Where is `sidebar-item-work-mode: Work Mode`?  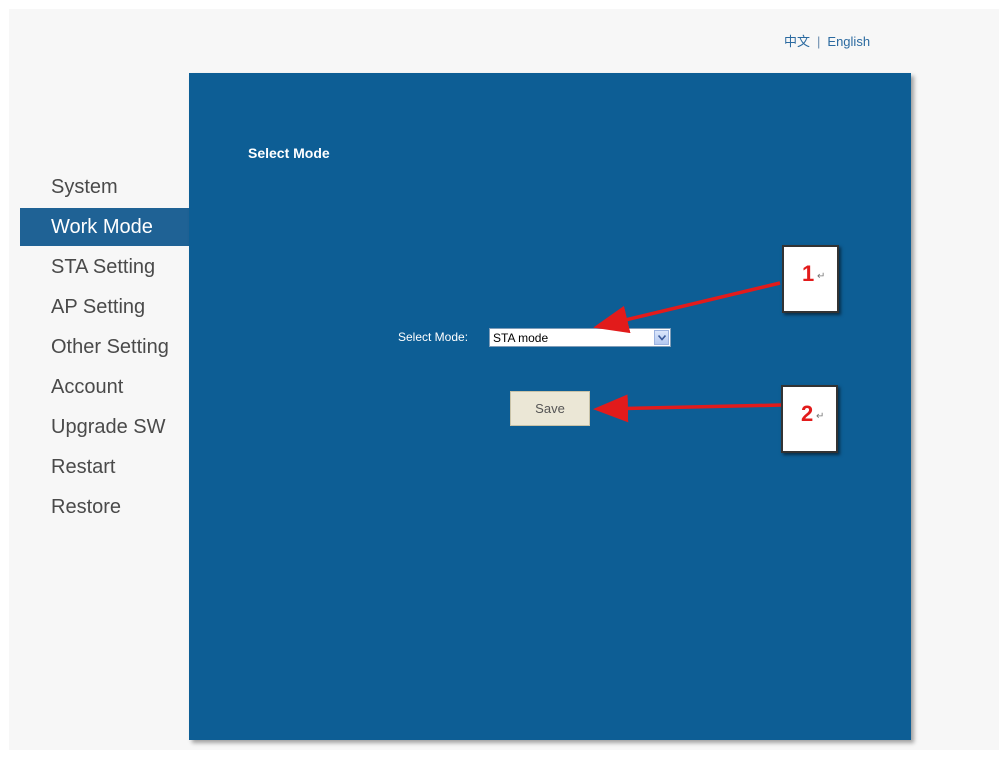
sidebar-item-work-mode: Work Mode is located at coordinates (105, 227).